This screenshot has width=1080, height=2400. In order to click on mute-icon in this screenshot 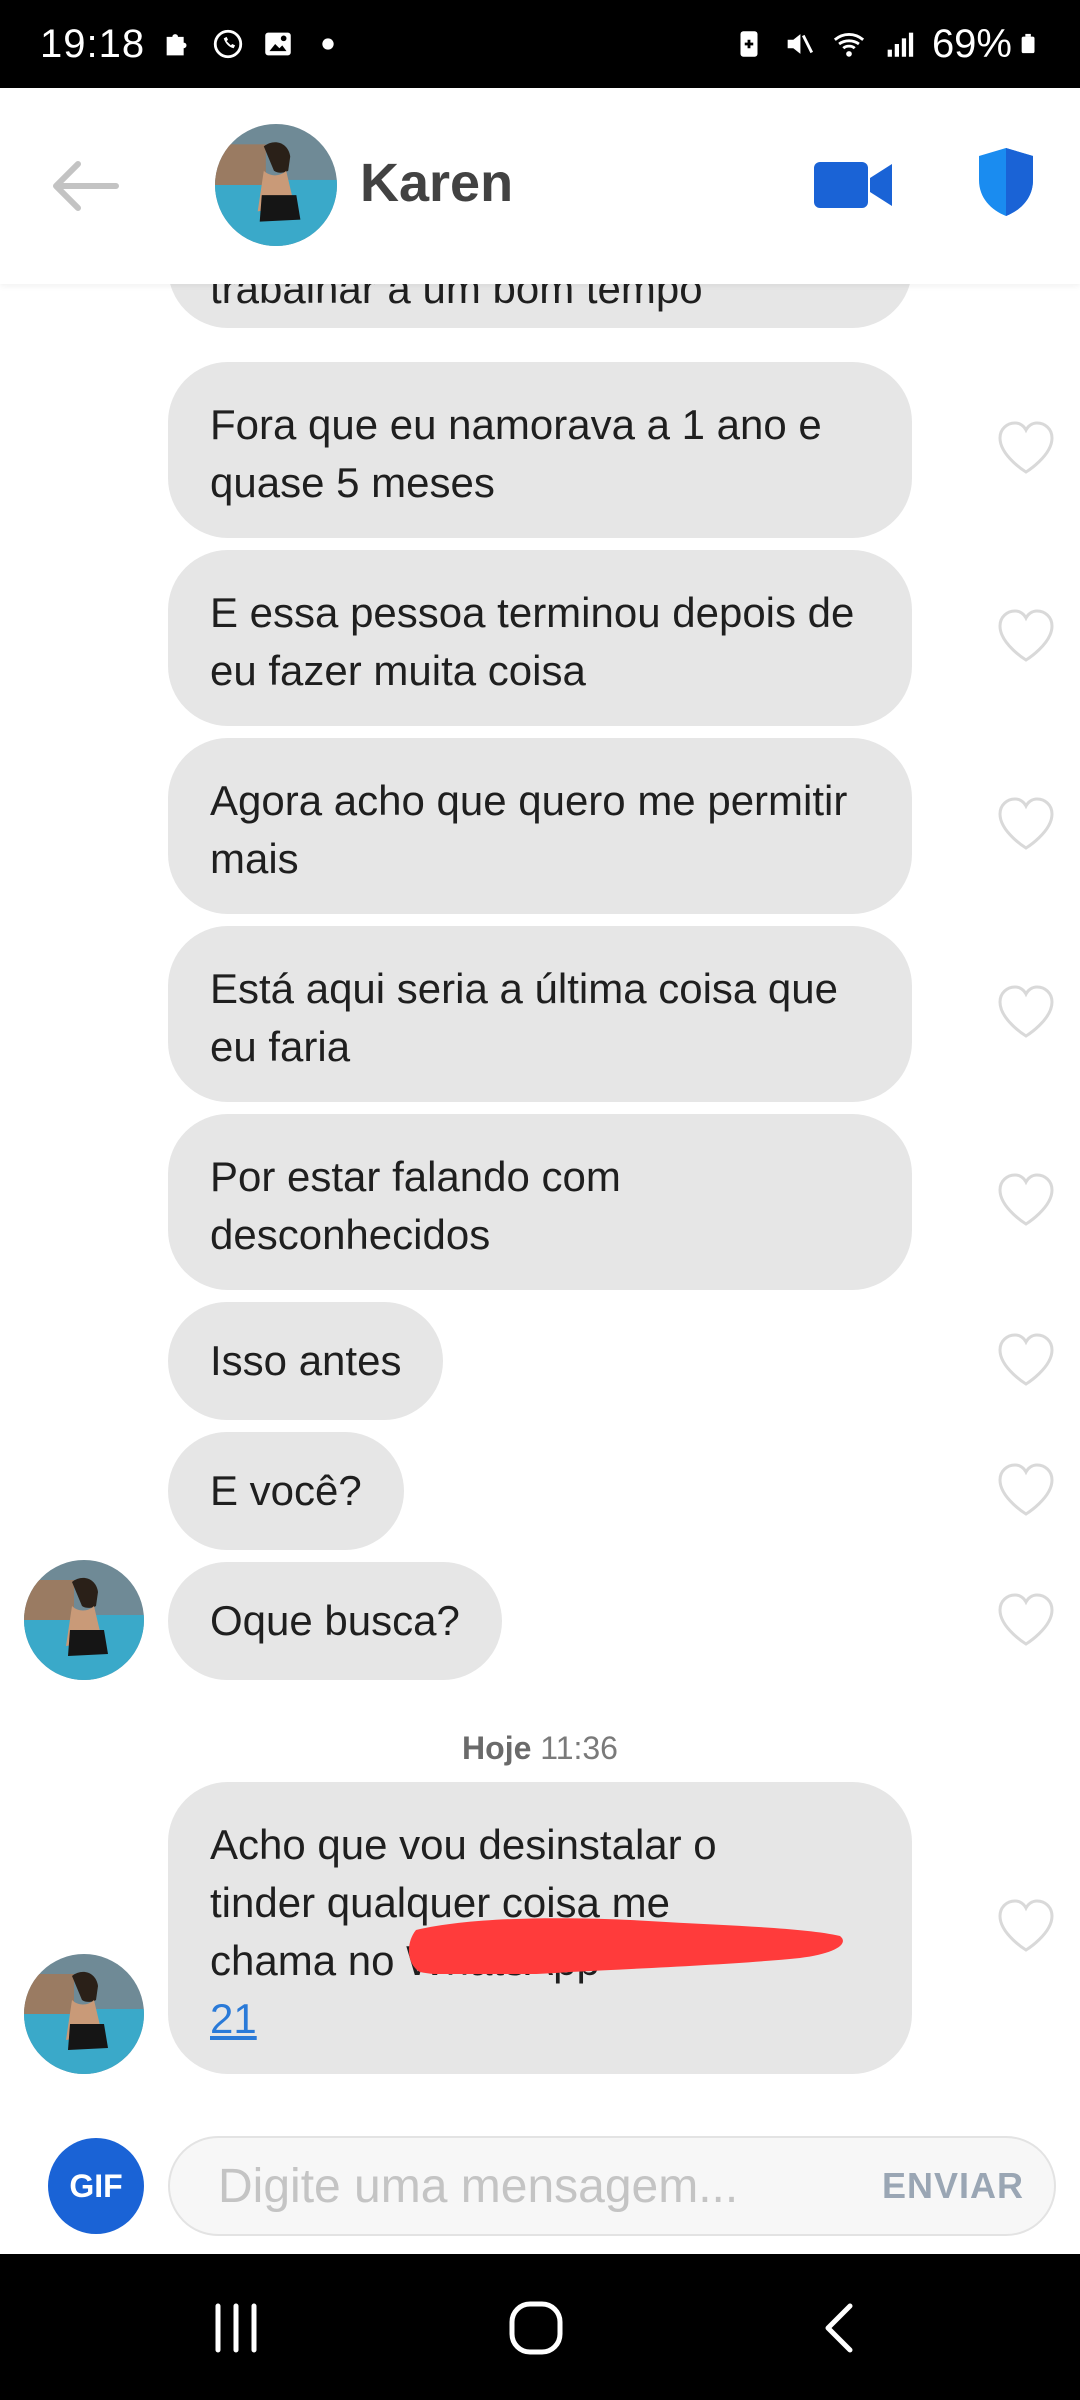, I will do `click(800, 44)`.